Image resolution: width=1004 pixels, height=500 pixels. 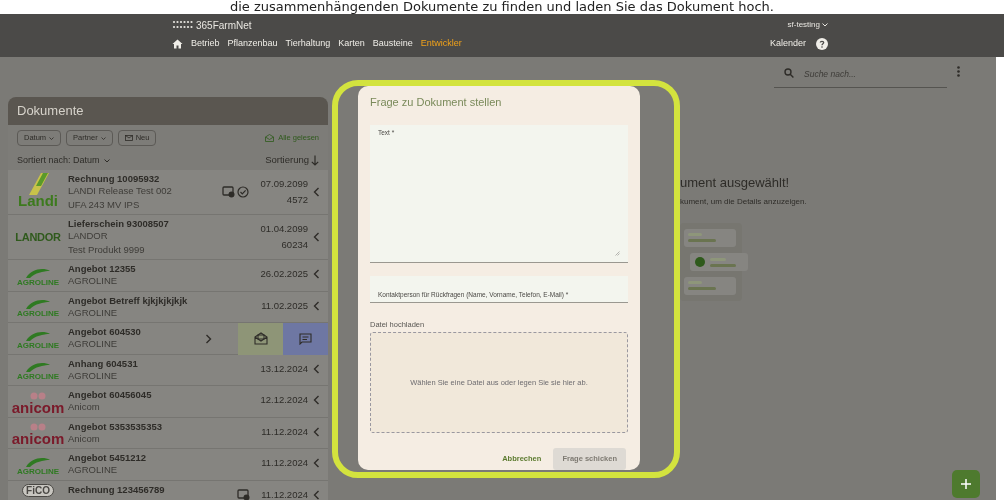 I want to click on chevron-right-icon, so click(x=208, y=338).